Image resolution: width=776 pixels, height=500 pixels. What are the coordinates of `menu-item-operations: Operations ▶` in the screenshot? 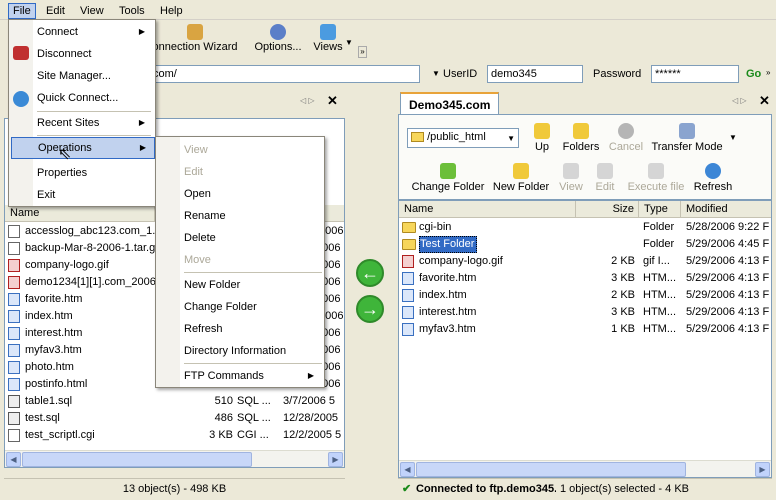 It's located at (83, 148).